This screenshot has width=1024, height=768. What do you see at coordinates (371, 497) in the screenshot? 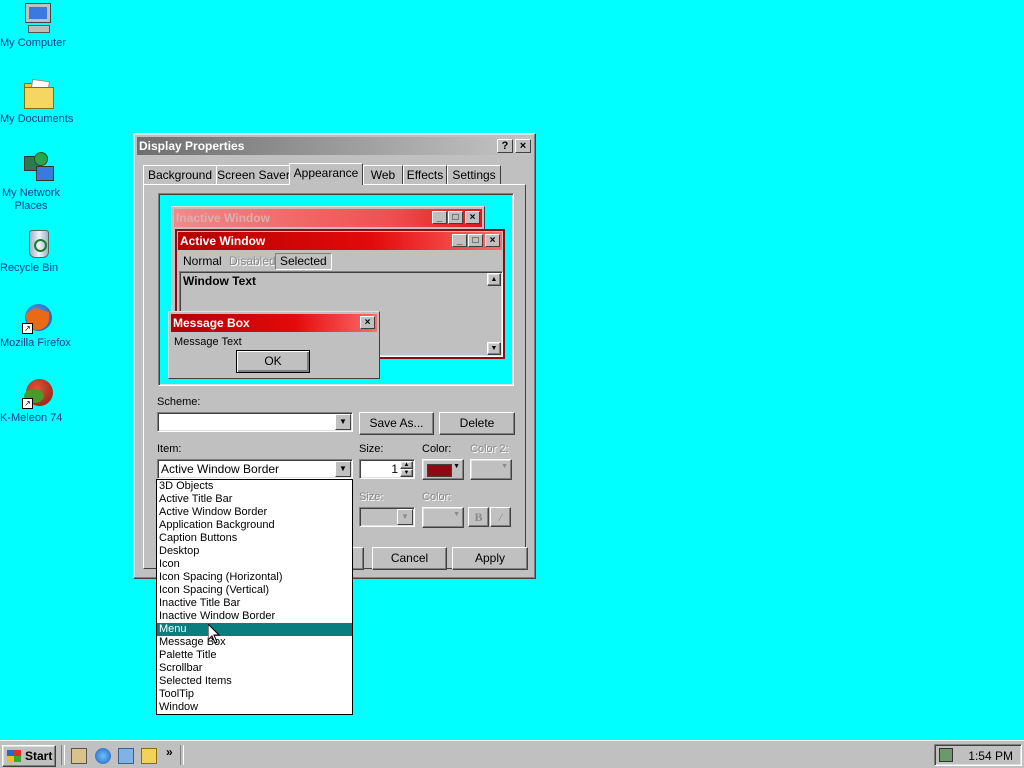
I see `font-size-label: Size:` at bounding box center [371, 497].